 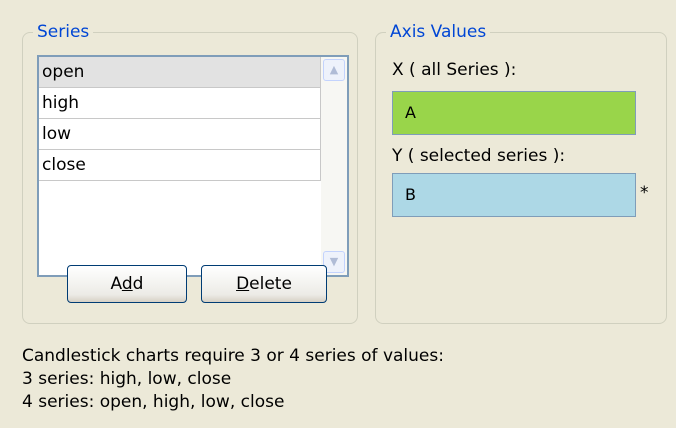 What do you see at coordinates (454, 70) in the screenshot?
I see `x-axis-label: X ( all Series ):` at bounding box center [454, 70].